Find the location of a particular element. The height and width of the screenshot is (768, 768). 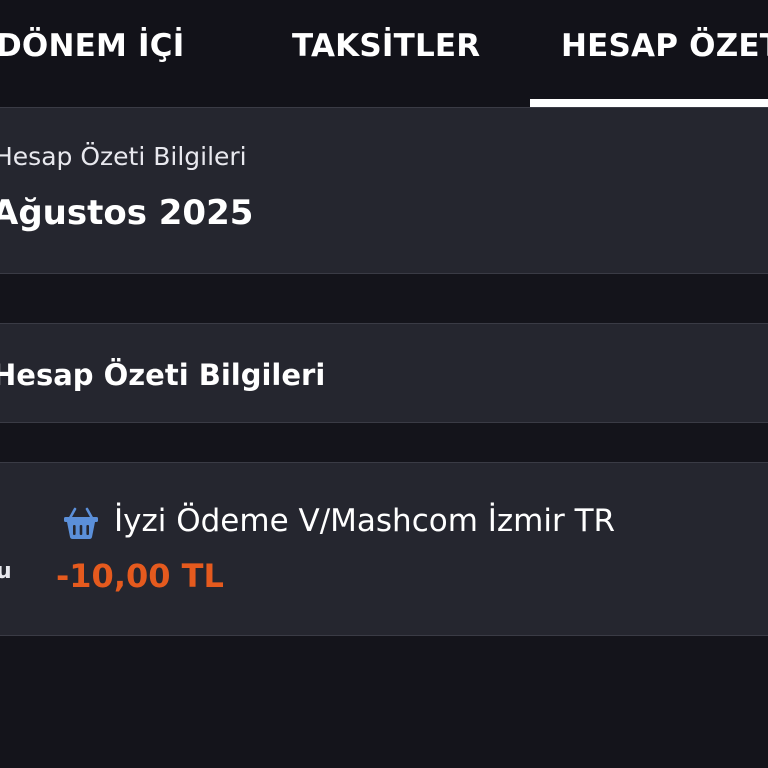

statement-period: Ağustos 2025 is located at coordinates (127, 213).